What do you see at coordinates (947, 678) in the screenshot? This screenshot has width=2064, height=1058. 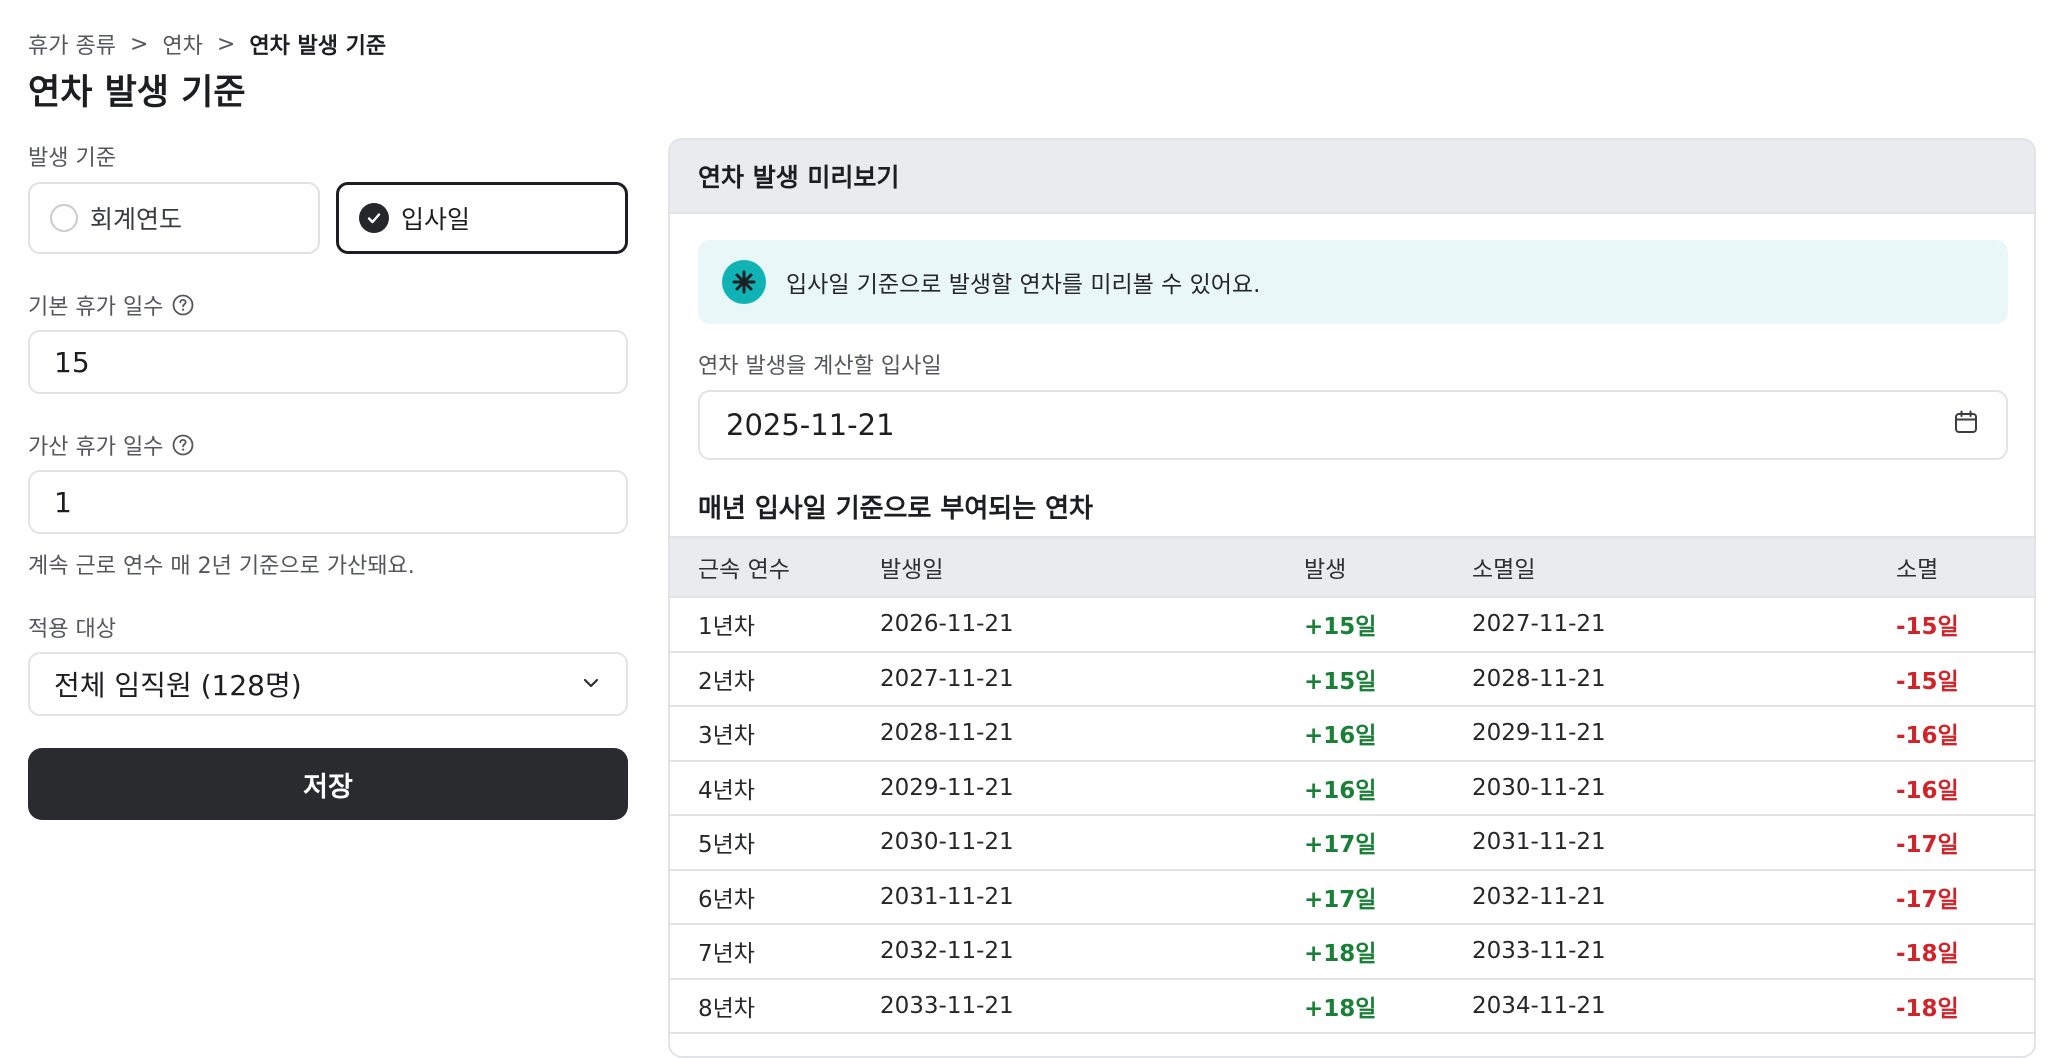 I see `cell-grant-date: 2027-11-21` at bounding box center [947, 678].